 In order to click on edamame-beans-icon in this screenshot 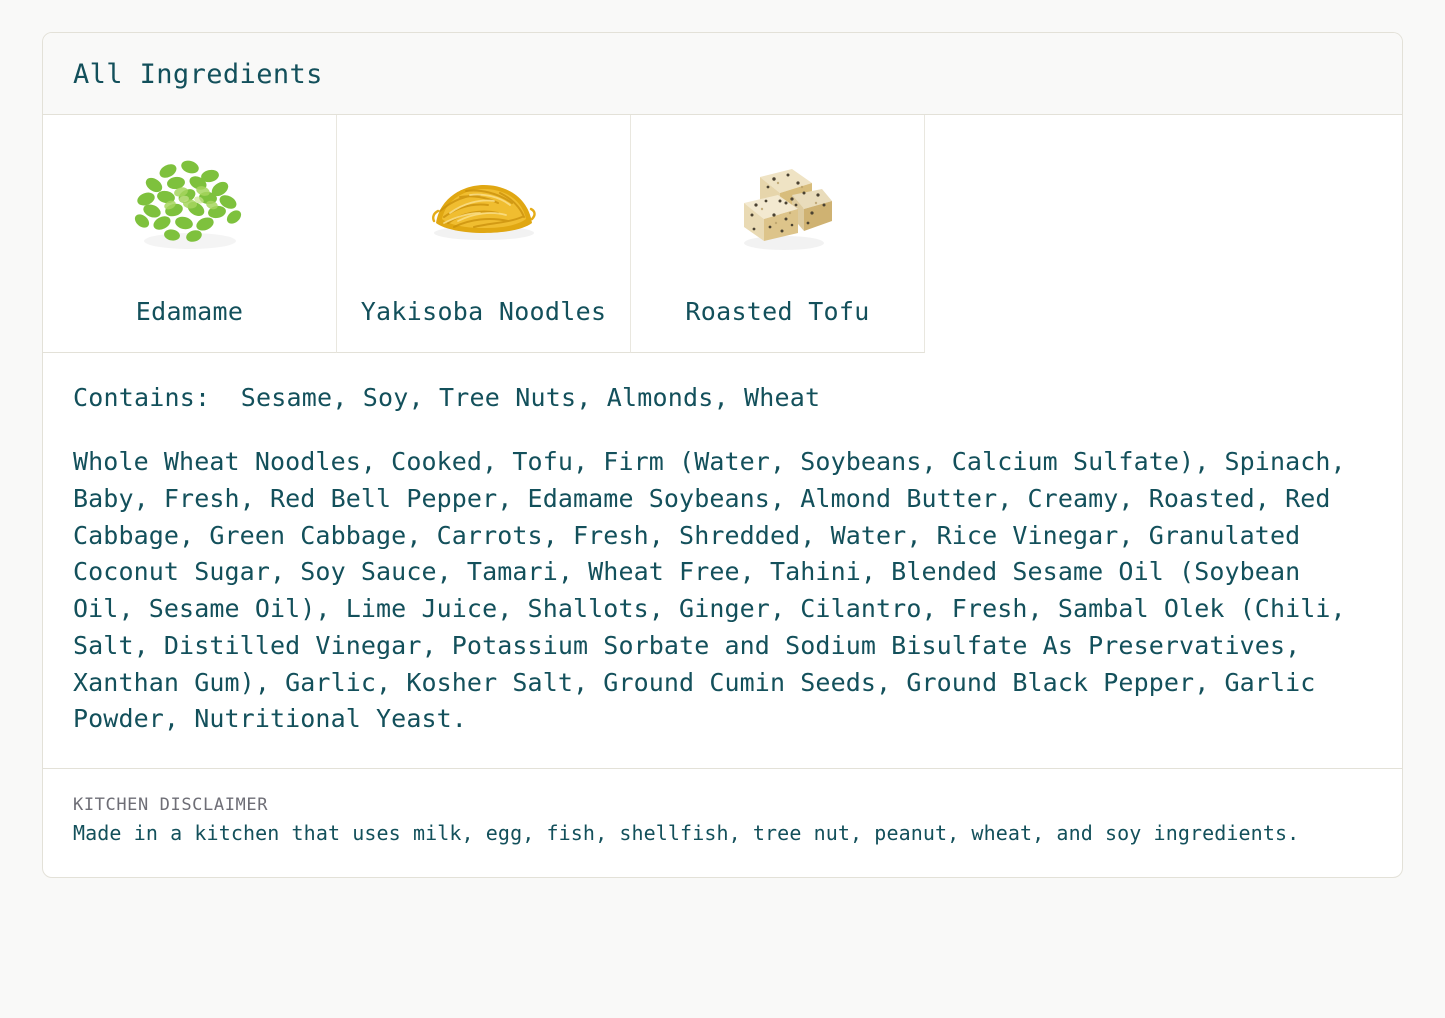, I will do `click(190, 203)`.